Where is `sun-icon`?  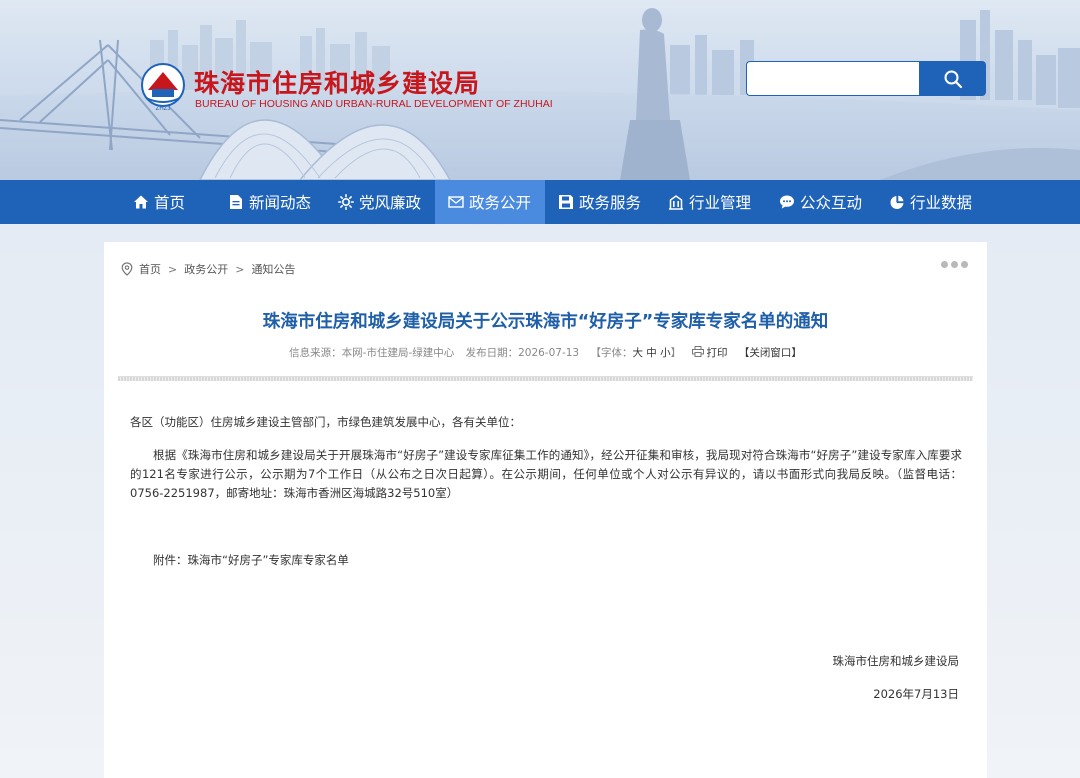
sun-icon is located at coordinates (346, 202).